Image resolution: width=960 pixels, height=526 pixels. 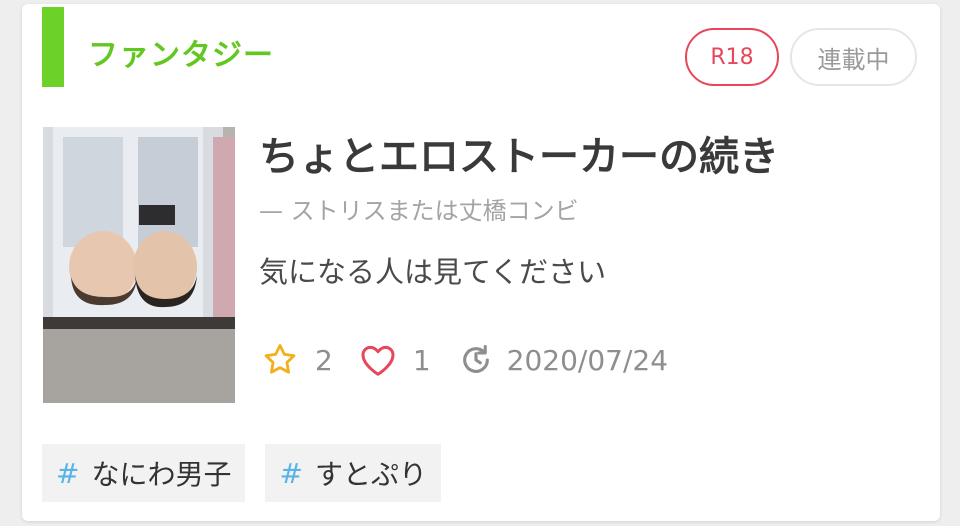 I want to click on thumbnail-photo-icon, so click(x=139, y=265).